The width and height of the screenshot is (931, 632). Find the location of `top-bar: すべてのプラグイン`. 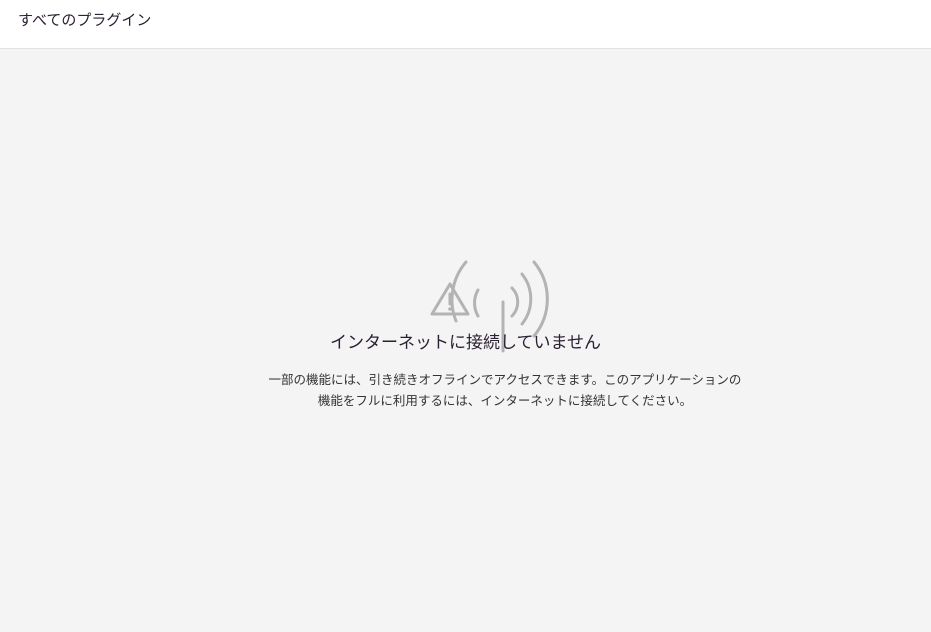

top-bar: すべてのプラグイン is located at coordinates (465, 24).